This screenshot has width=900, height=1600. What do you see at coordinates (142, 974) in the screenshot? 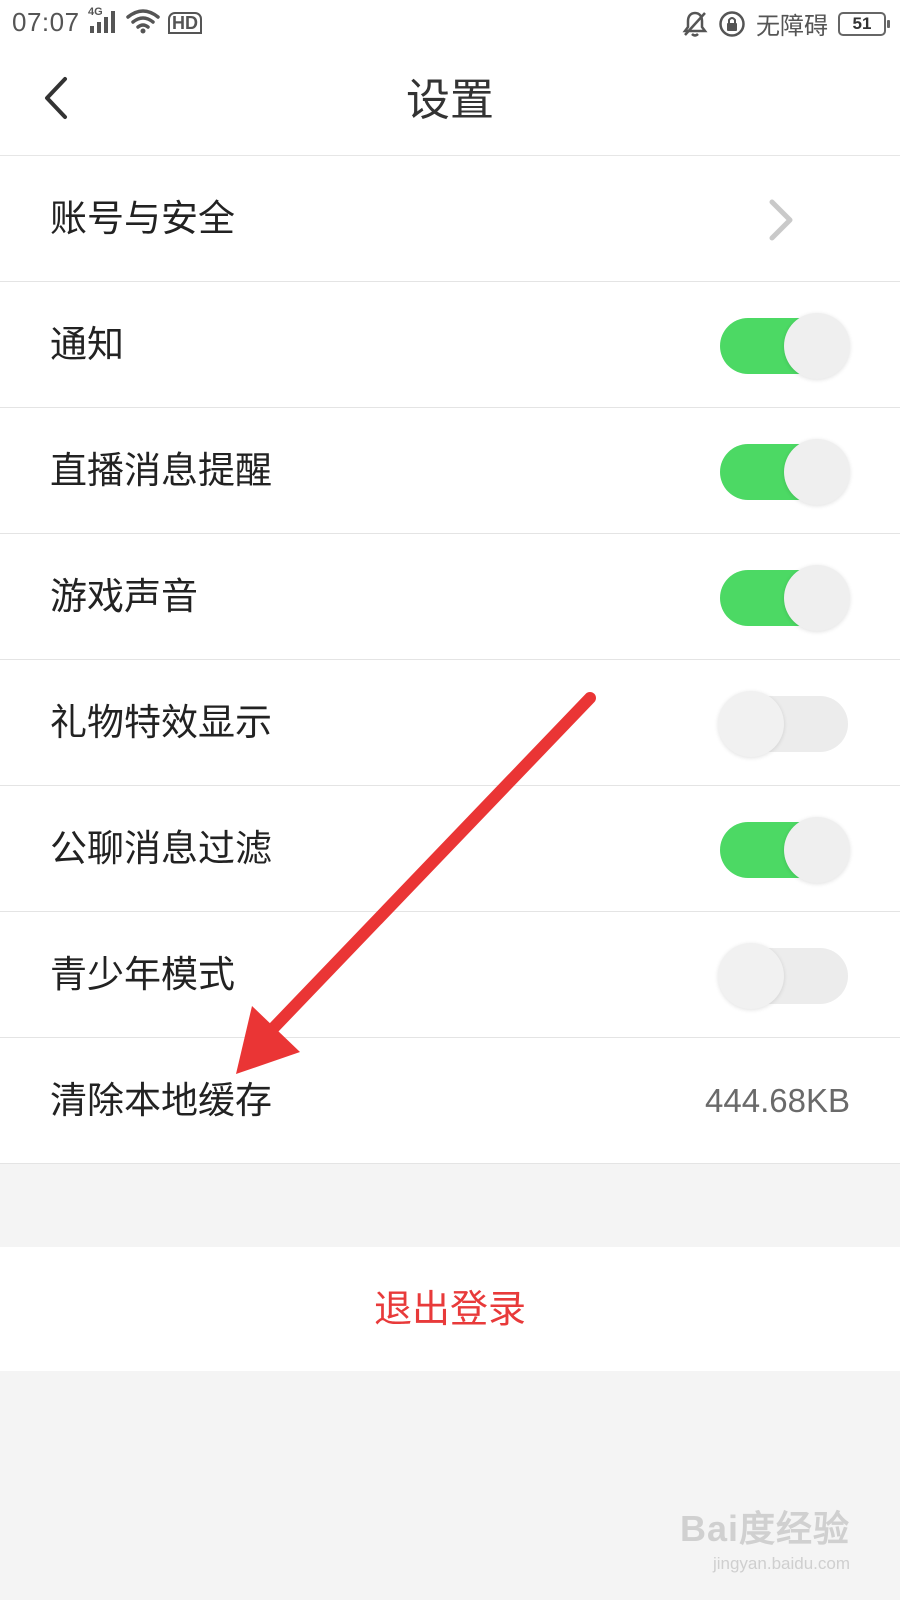
I see `settings-row-label: 青少年模式` at bounding box center [142, 974].